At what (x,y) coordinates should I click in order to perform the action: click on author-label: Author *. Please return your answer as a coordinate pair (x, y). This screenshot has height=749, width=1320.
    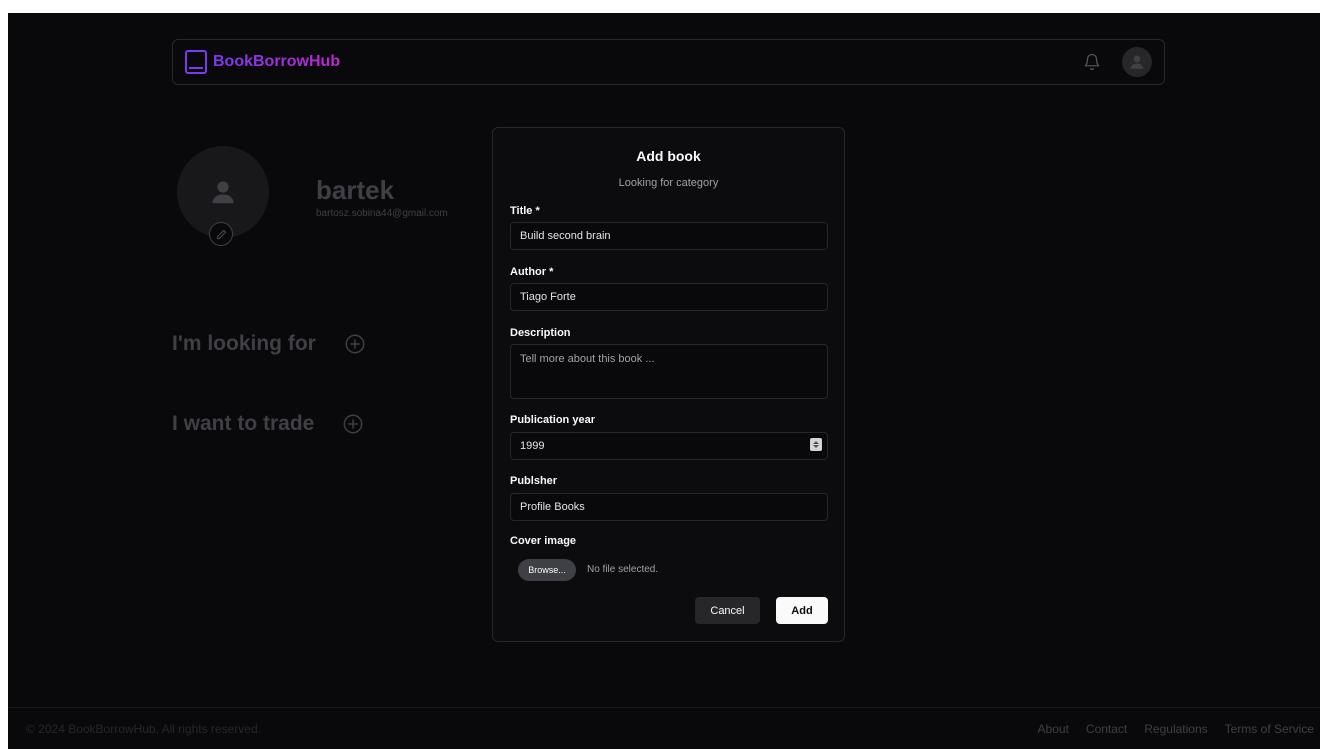
    Looking at the image, I should click on (532, 272).